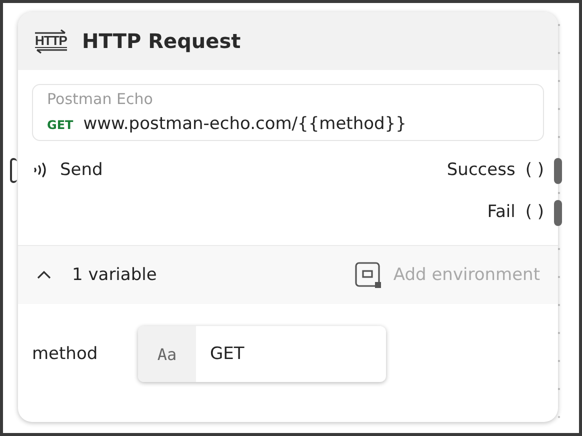  Describe the element at coordinates (161, 41) in the screenshot. I see `node-title: HTTP Request` at that location.